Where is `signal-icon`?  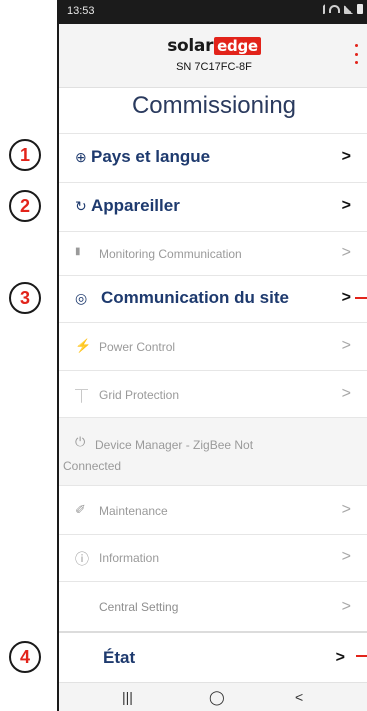
signal-icon is located at coordinates (348, 9).